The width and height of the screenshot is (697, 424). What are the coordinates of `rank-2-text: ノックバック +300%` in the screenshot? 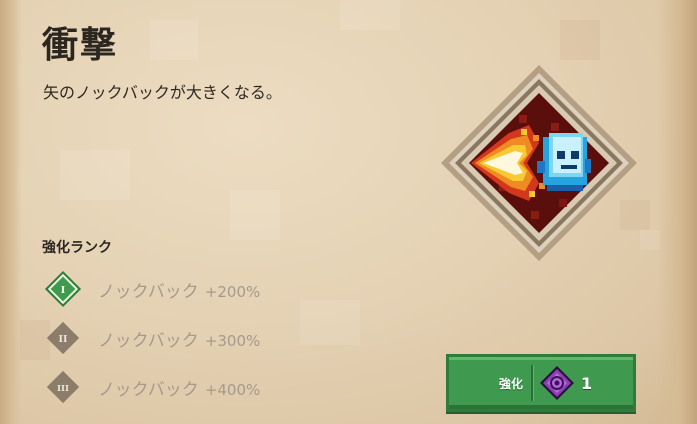 It's located at (179, 338).